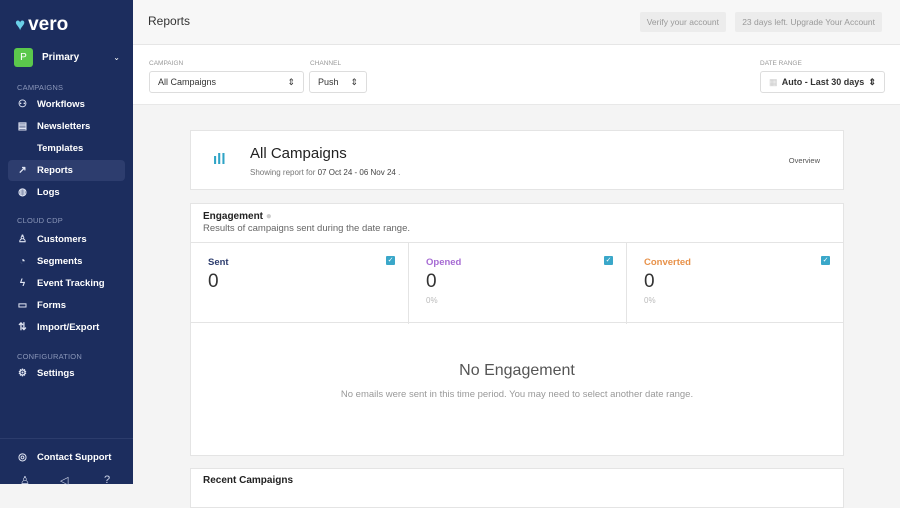  What do you see at coordinates (22, 327) in the screenshot?
I see `import-export-icon: ⇅` at bounding box center [22, 327].